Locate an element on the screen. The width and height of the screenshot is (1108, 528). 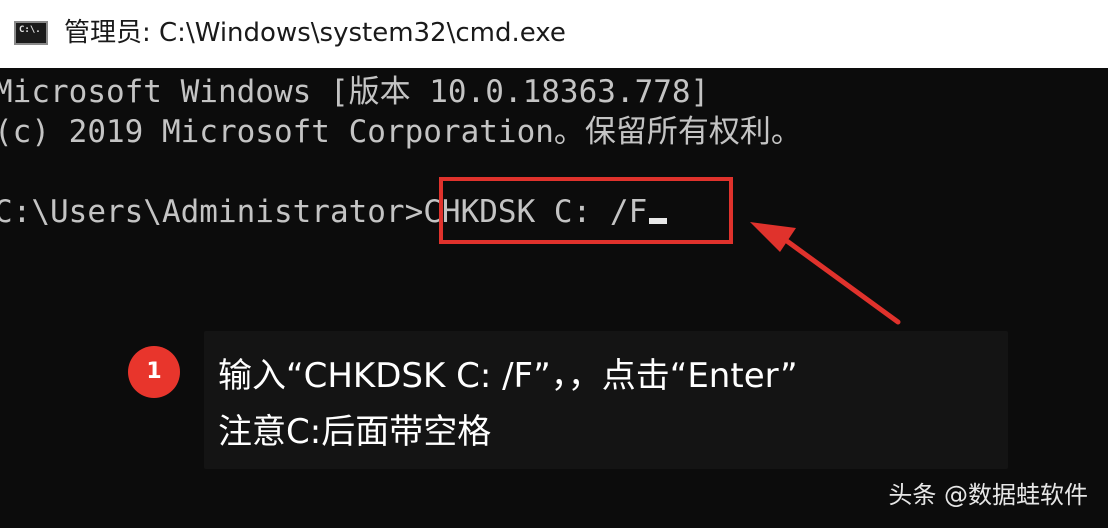
console-prompt: C:\Users\Administrator> is located at coordinates (212, 212).